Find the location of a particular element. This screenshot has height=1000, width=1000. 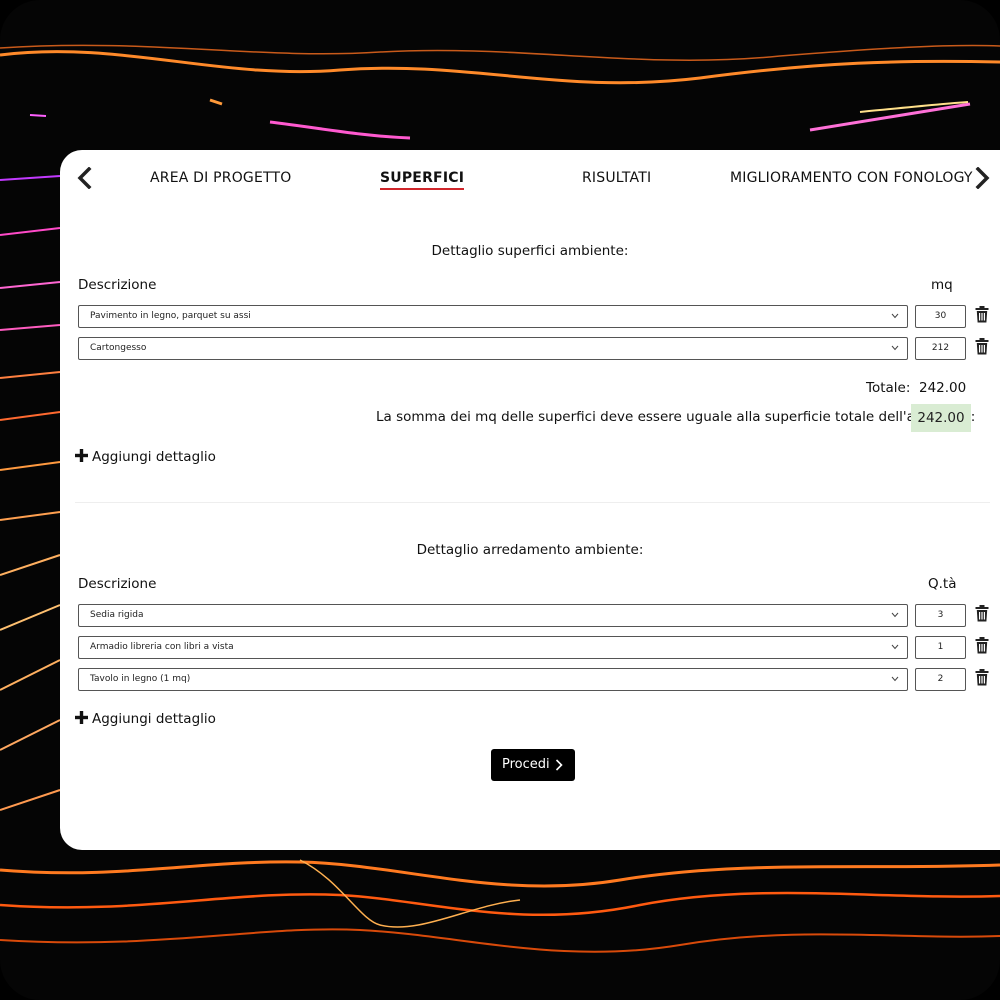

add-surface-detail-link: Aggiungi dettaglio is located at coordinates (145, 457).